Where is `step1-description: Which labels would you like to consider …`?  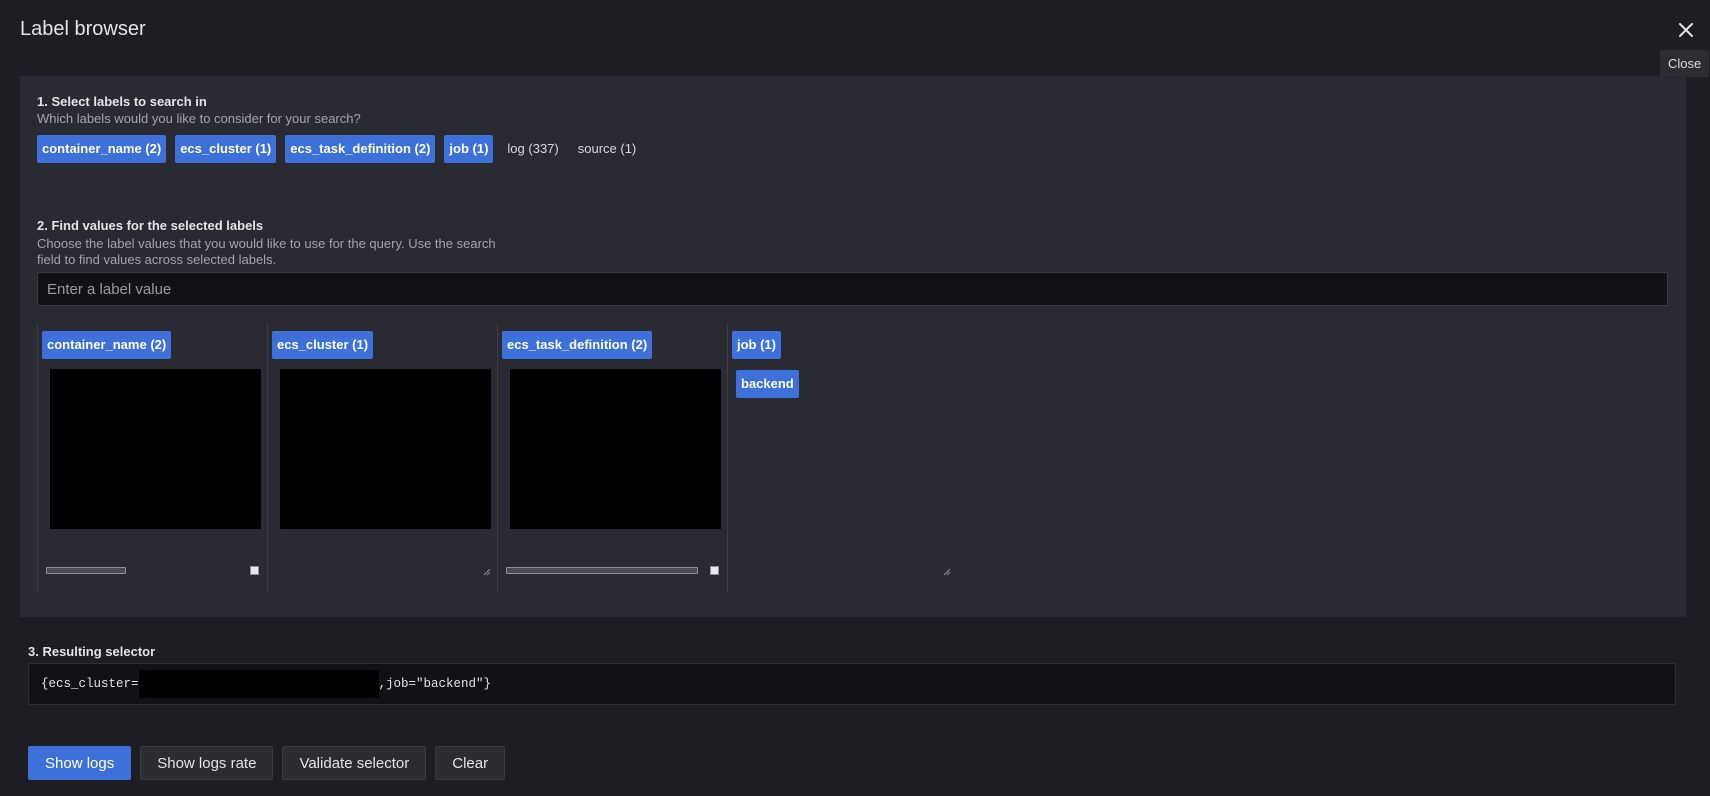 step1-description: Which labels would you like to consider … is located at coordinates (199, 118).